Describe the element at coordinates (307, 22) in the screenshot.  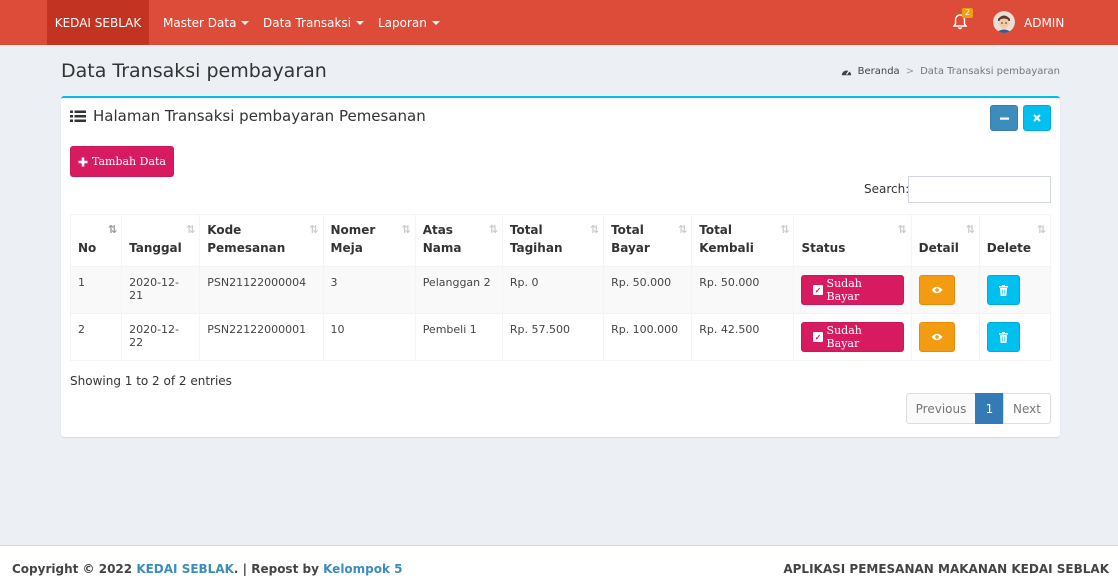
I see `nav-data-transaksi-label: Data Transaksi` at that location.